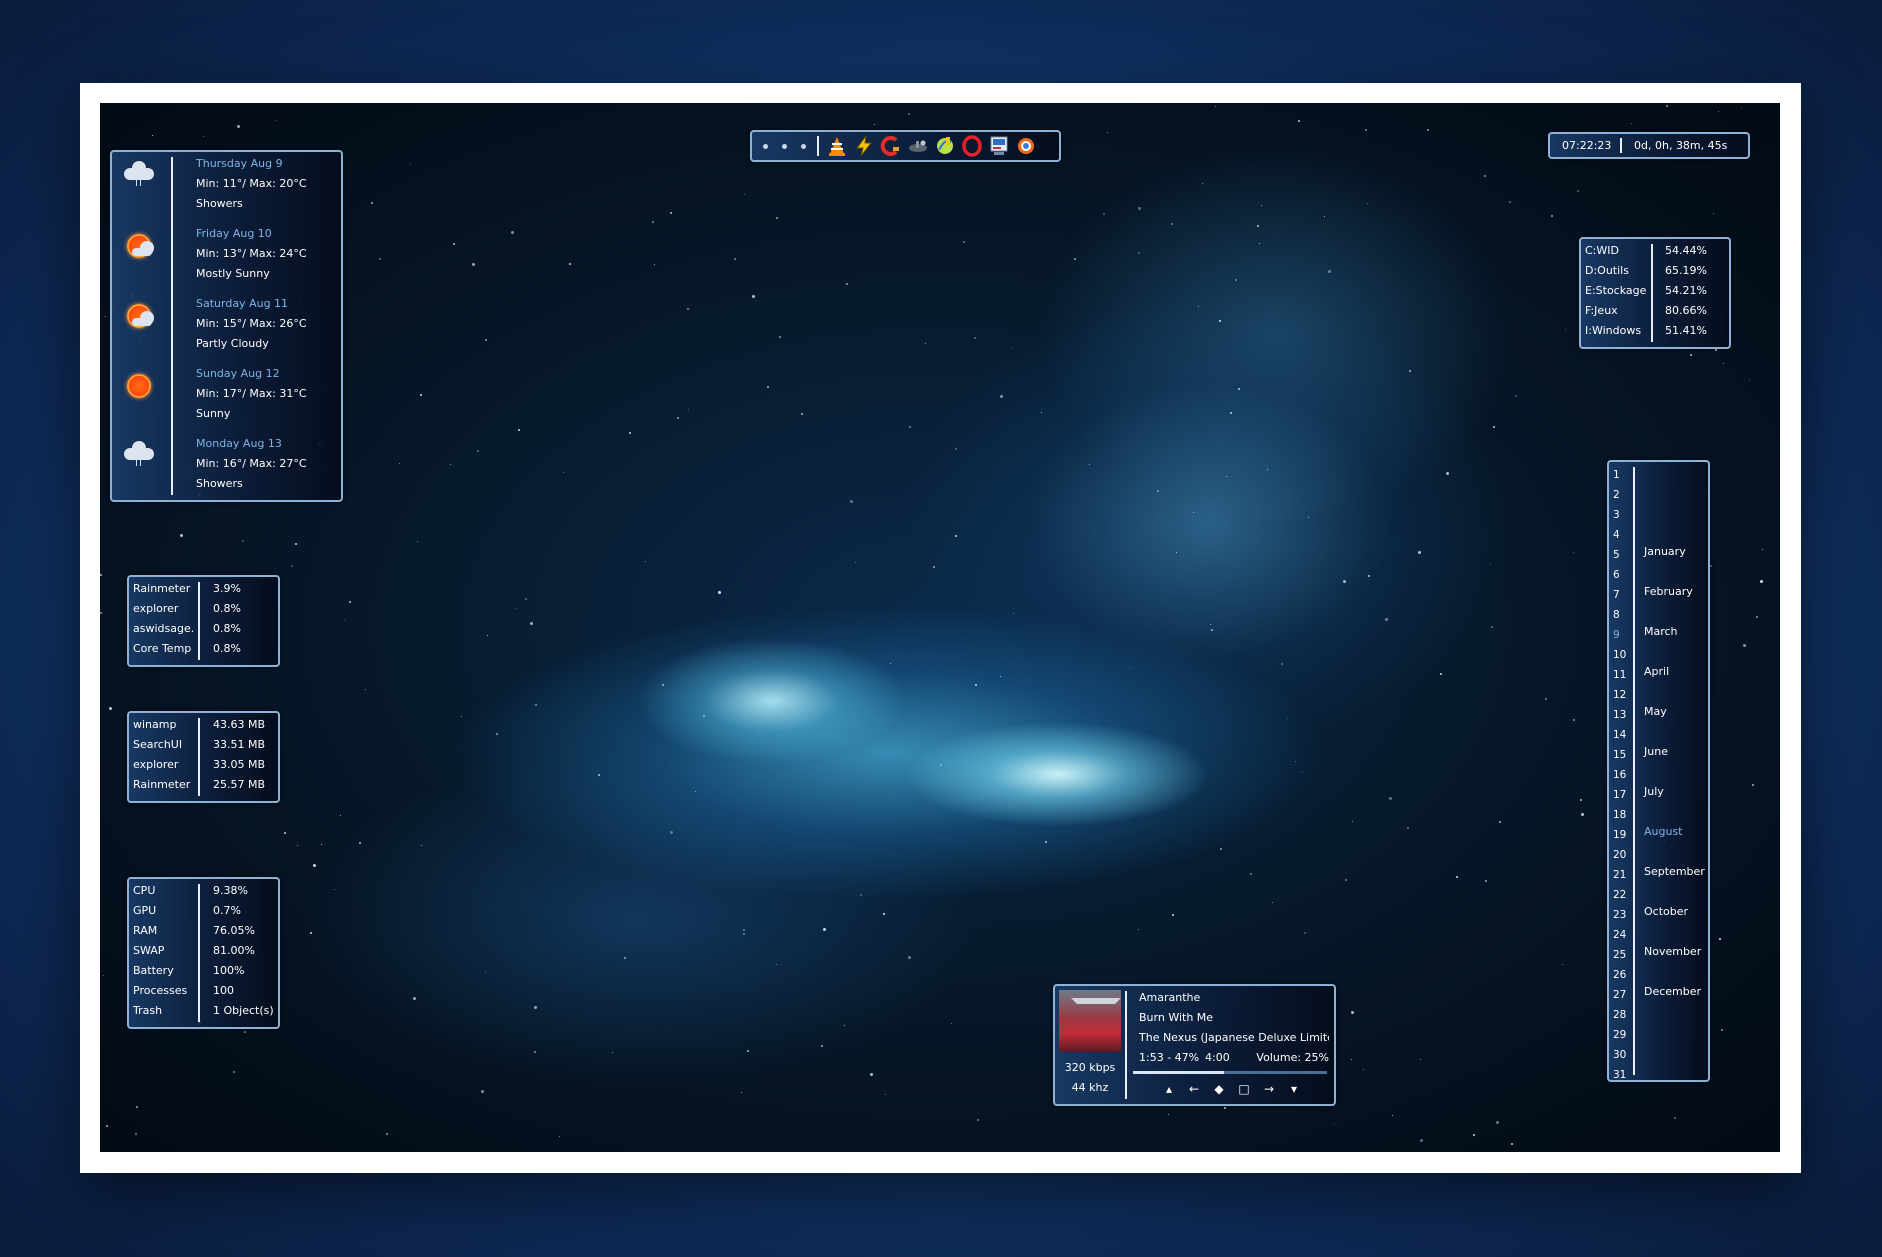 Image resolution: width=1882 pixels, height=1257 pixels. What do you see at coordinates (1663, 831) in the screenshot?
I see `calendar-month: August` at bounding box center [1663, 831].